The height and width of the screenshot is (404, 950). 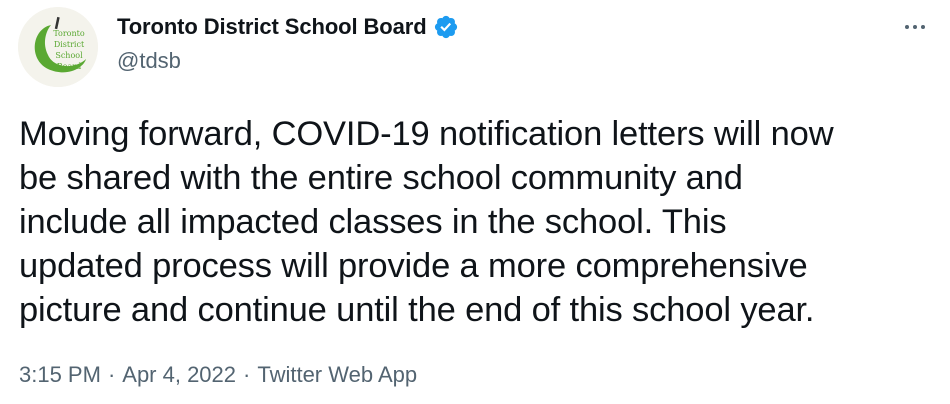 I want to click on tweet-time: 3:15 PM, so click(x=60, y=375).